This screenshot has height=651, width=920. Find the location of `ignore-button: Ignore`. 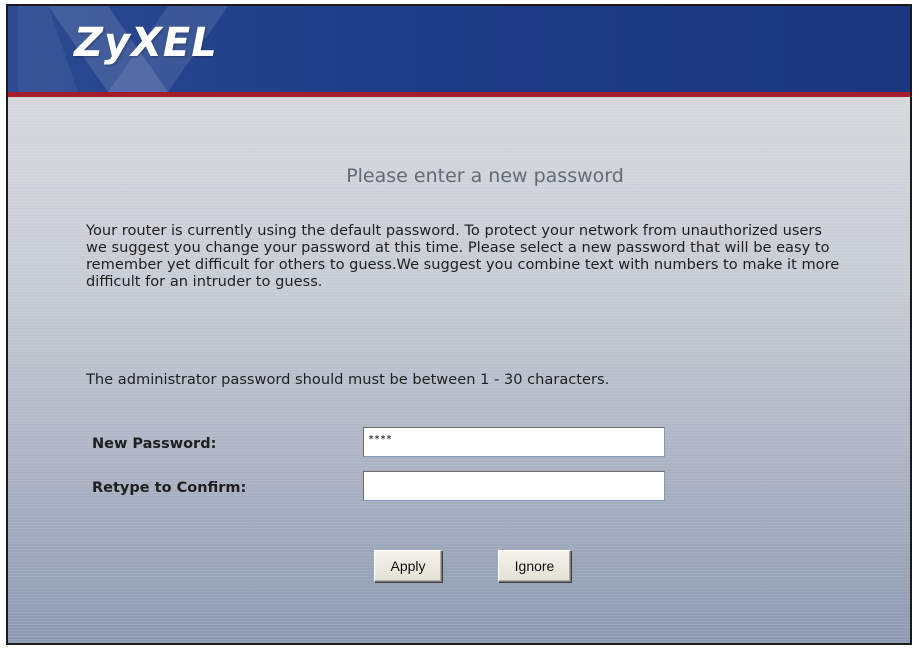

ignore-button: Ignore is located at coordinates (534, 566).